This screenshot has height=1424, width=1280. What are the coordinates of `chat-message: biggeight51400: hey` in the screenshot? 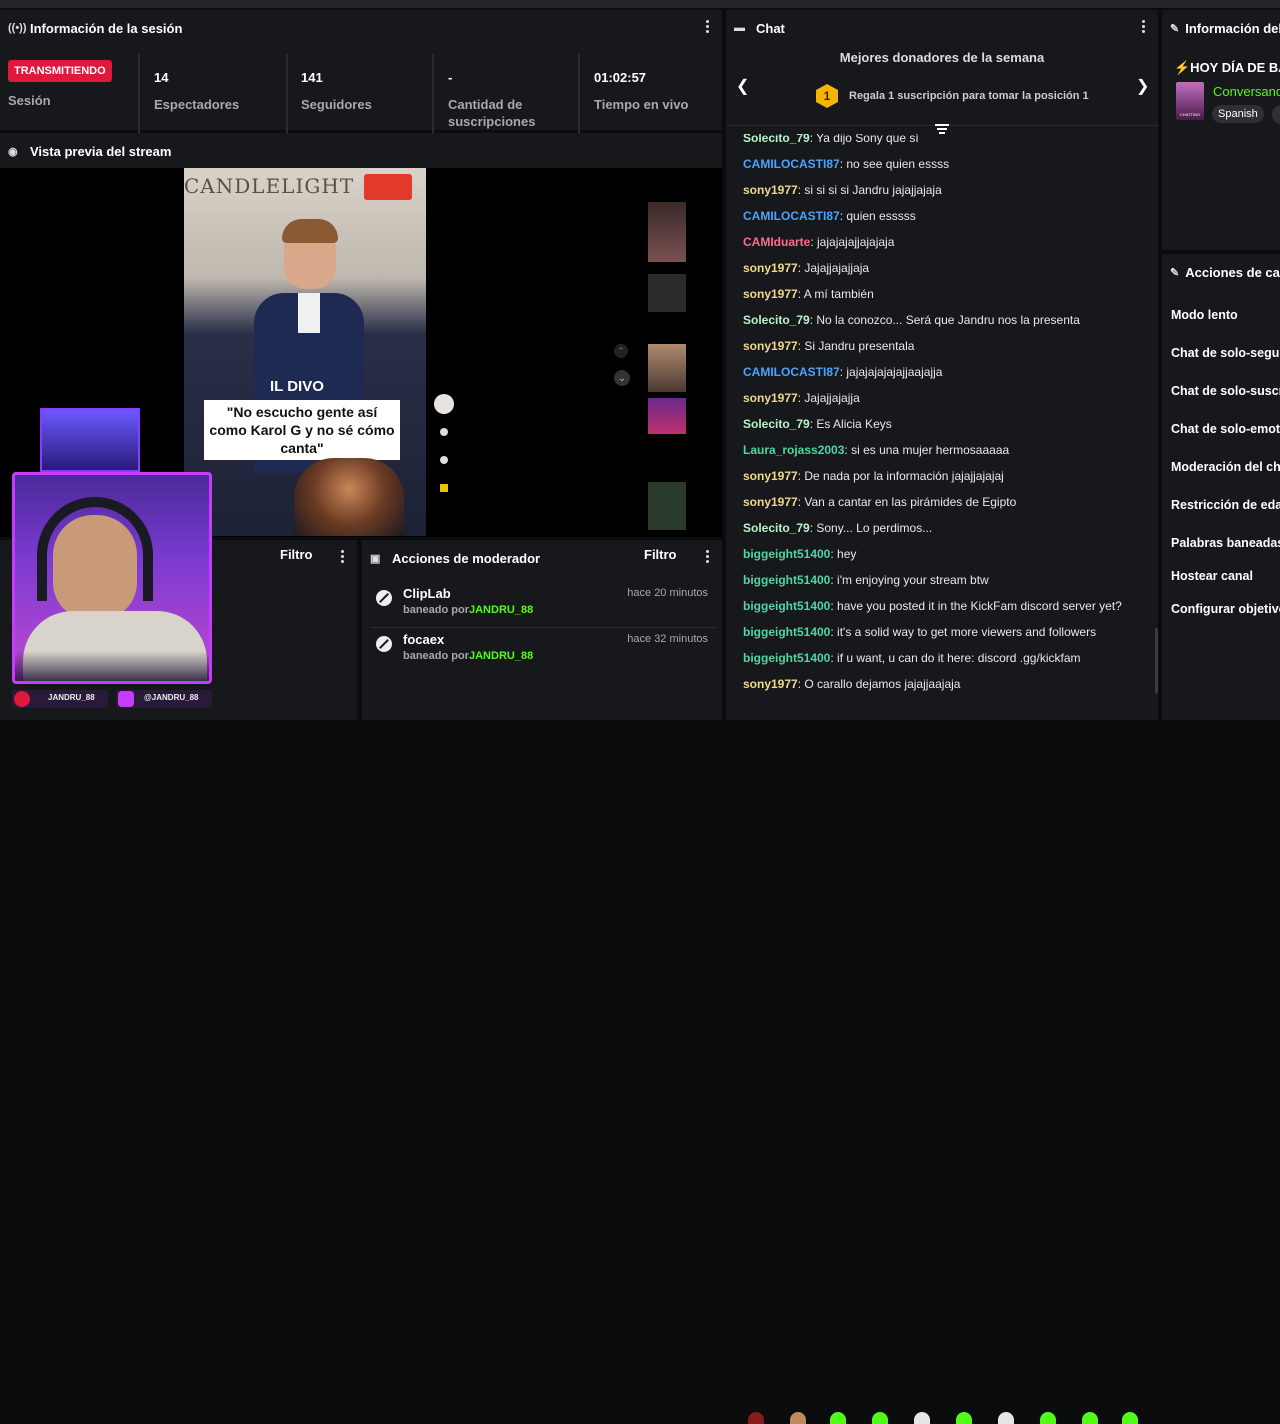 It's located at (799, 554).